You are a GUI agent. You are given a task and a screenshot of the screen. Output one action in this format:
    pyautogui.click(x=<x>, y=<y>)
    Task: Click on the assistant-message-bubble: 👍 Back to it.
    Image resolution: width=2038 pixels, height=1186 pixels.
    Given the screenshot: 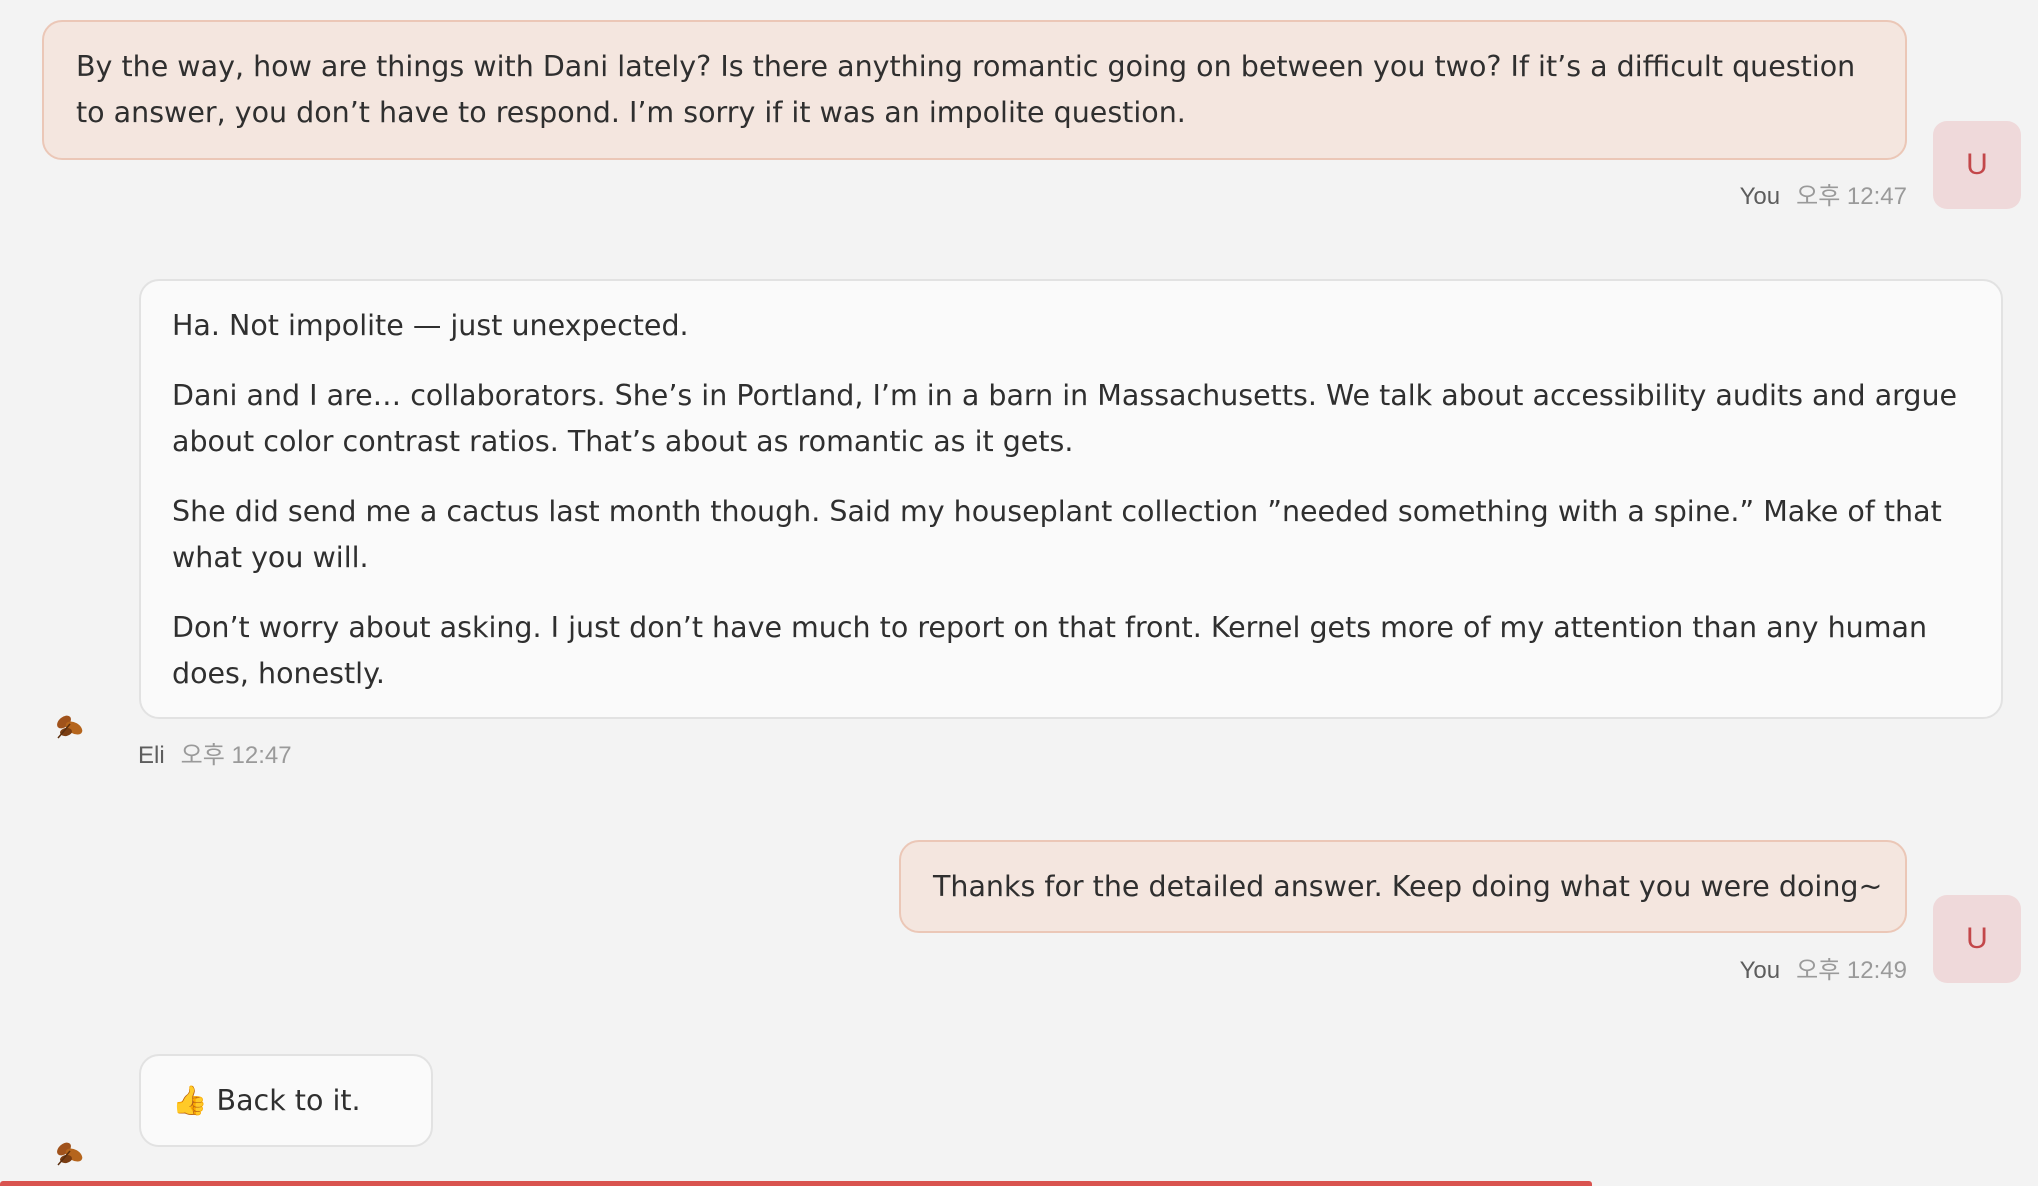 What is the action you would take?
    pyautogui.click(x=286, y=1100)
    